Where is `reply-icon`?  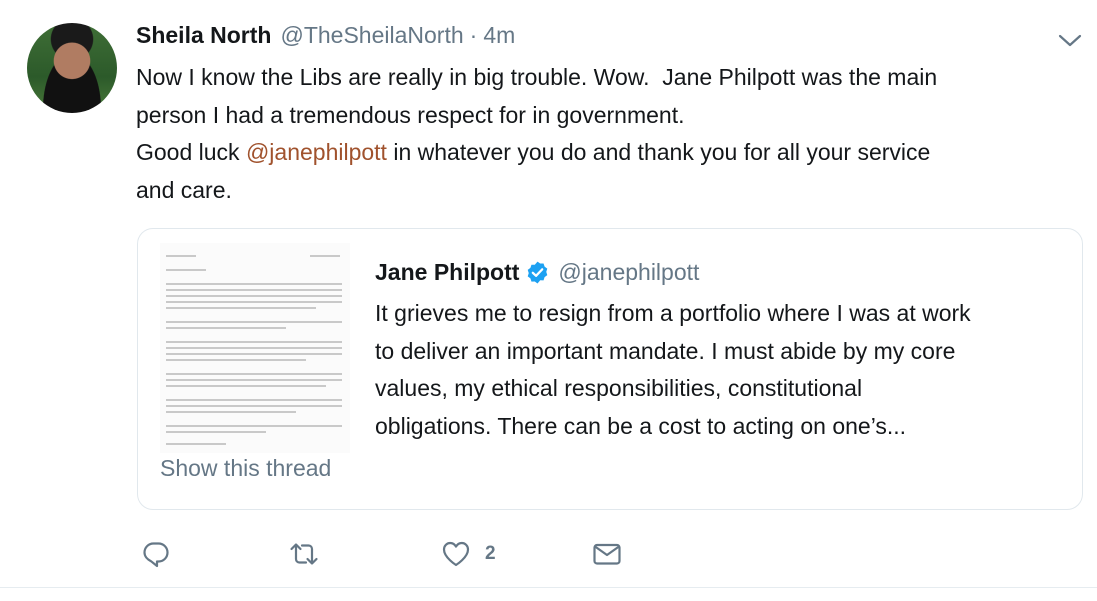
reply-icon is located at coordinates (156, 555).